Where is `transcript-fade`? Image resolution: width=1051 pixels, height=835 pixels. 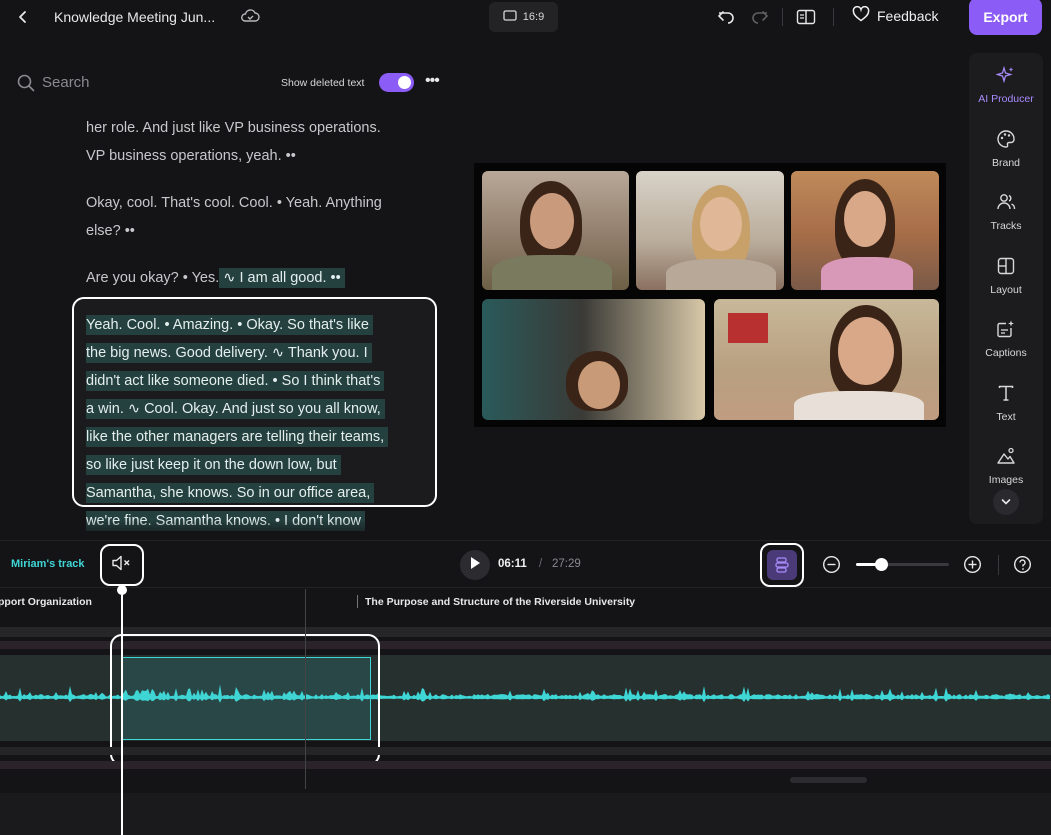
transcript-fade is located at coordinates (230, 530).